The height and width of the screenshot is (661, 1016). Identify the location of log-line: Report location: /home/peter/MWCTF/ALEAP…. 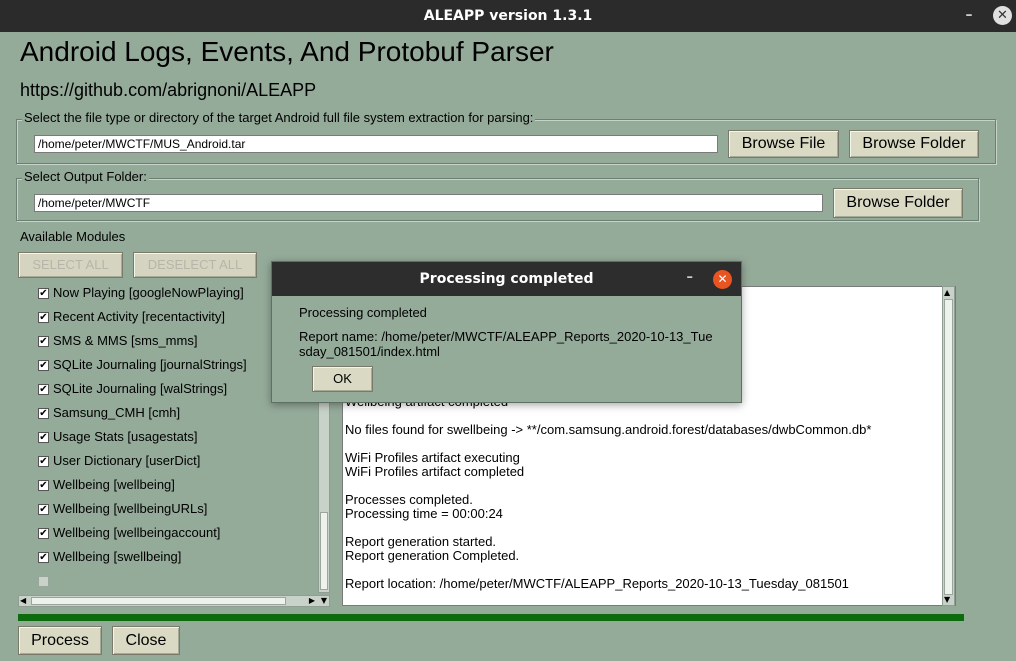
(597, 583).